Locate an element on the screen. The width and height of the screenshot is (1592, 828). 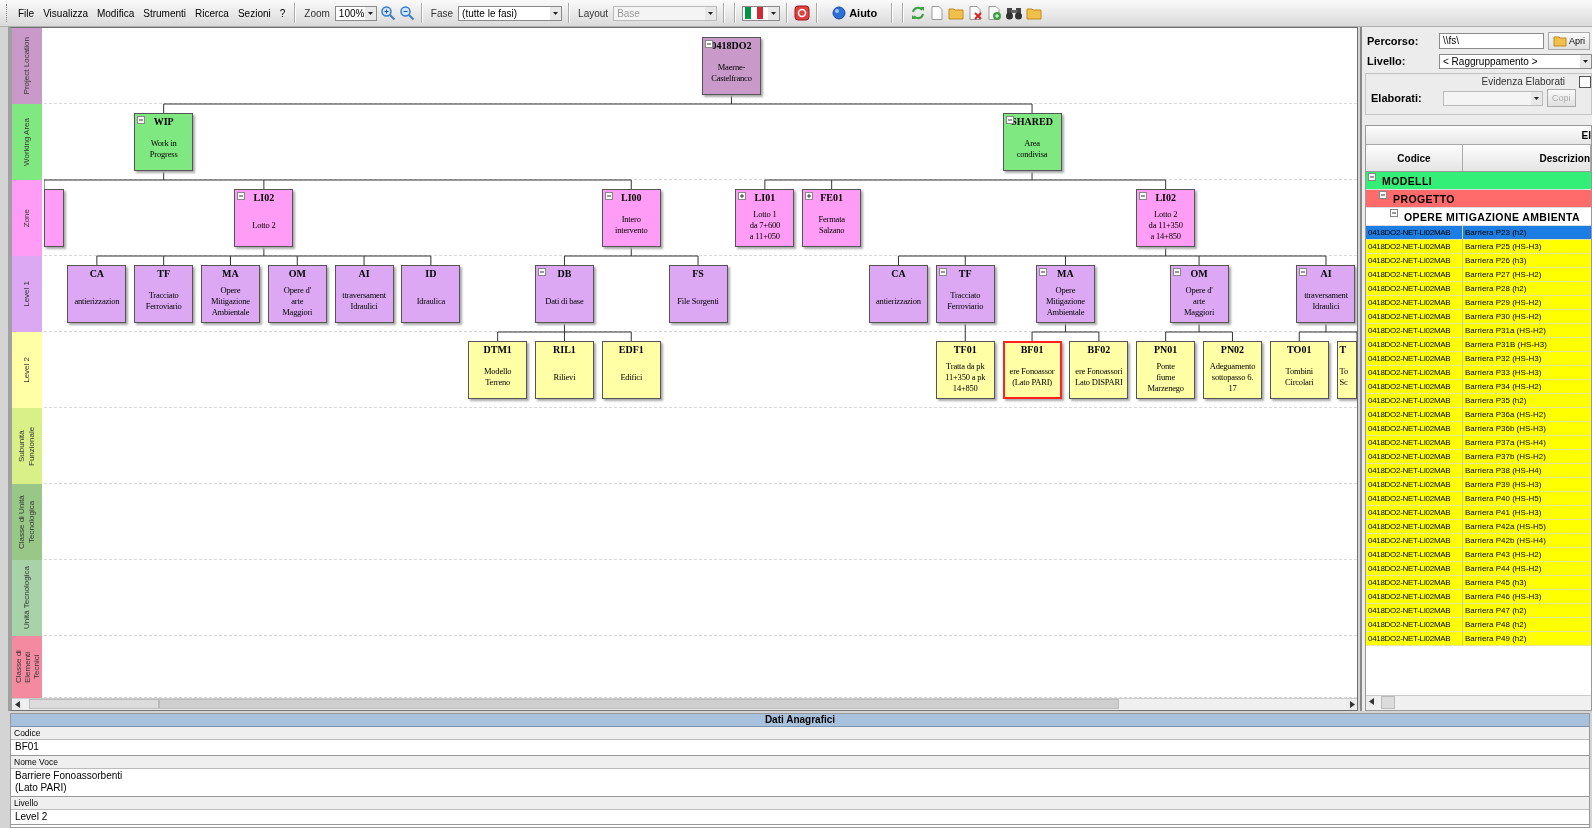
grid-row: 0418DO2-NET-LI02MAB Barriera P23 (h2) is located at coordinates (1478, 233).